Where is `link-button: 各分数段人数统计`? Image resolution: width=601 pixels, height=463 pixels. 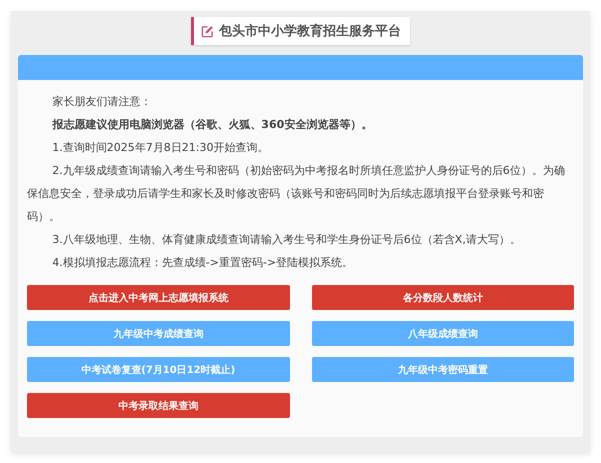
link-button: 各分数段人数统计 is located at coordinates (443, 297).